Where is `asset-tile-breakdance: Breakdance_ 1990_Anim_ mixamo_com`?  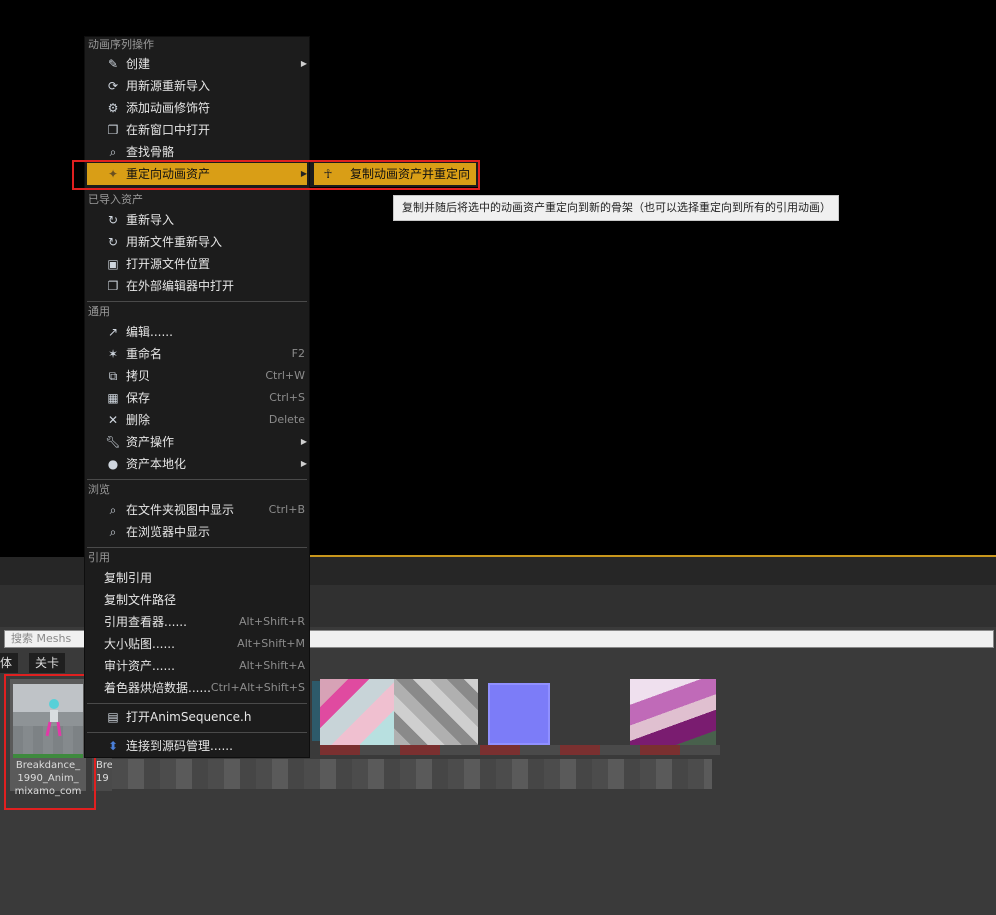 asset-tile-breakdance: Breakdance_ 1990_Anim_ mixamo_com is located at coordinates (48, 738).